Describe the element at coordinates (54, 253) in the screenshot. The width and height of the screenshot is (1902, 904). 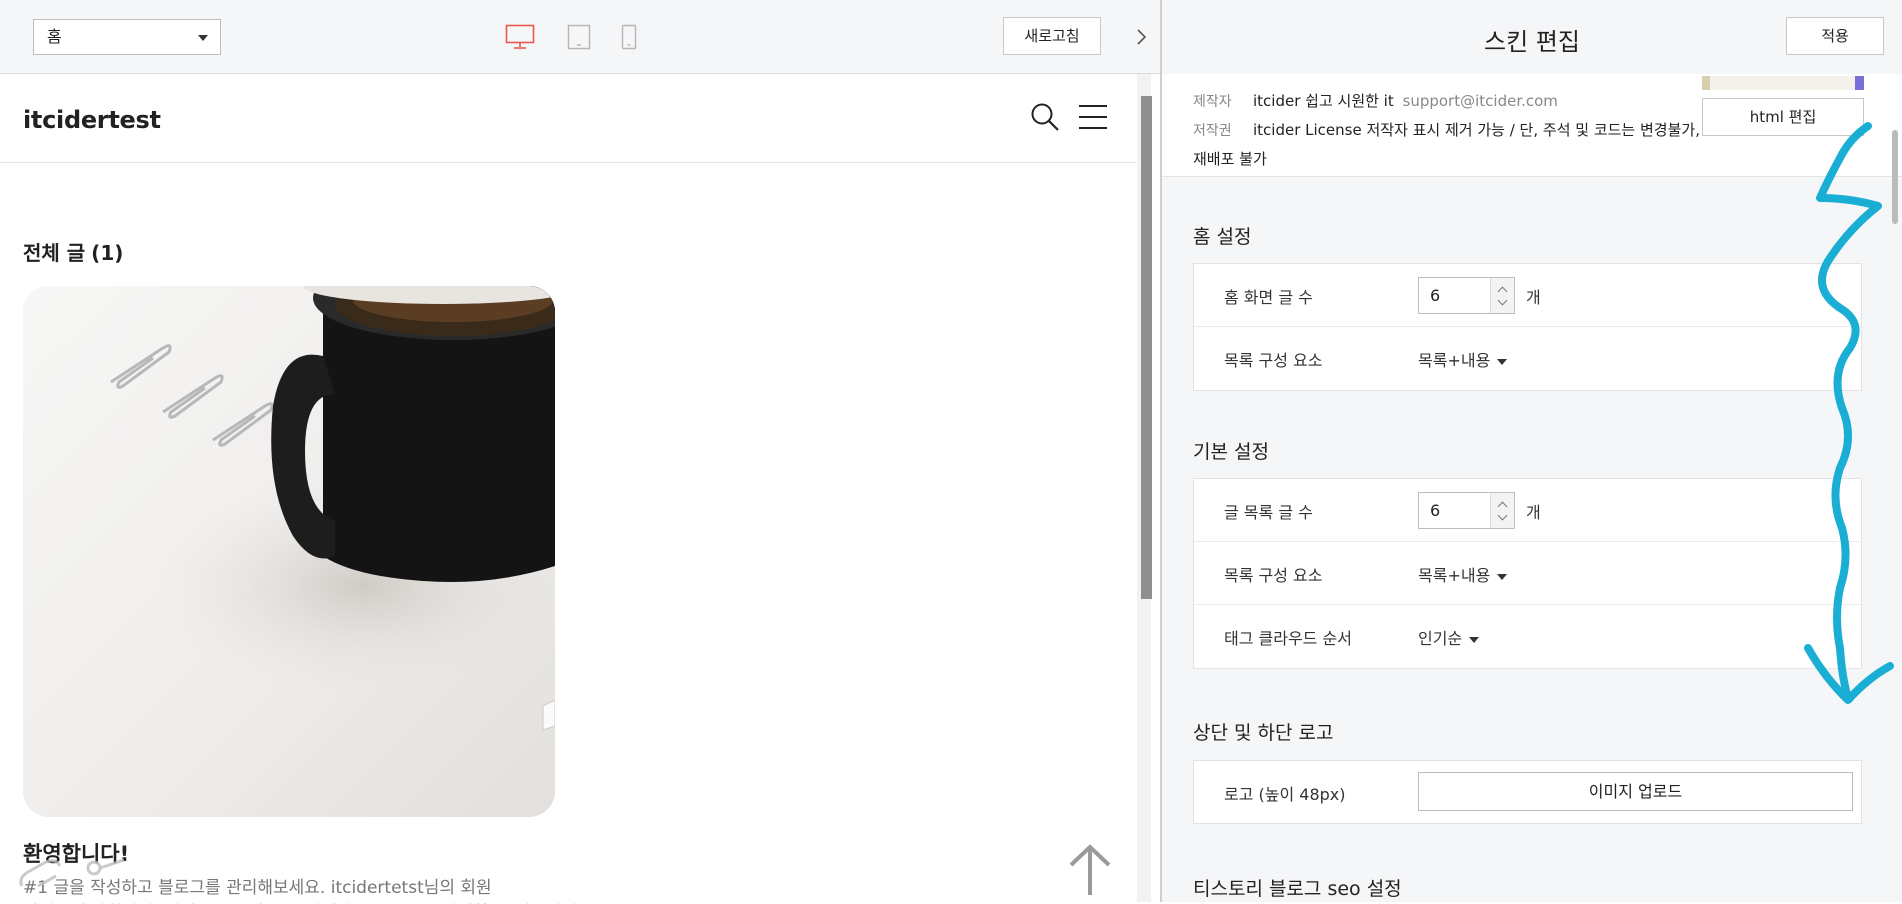
I see `post-list-title: 전체 글` at that location.